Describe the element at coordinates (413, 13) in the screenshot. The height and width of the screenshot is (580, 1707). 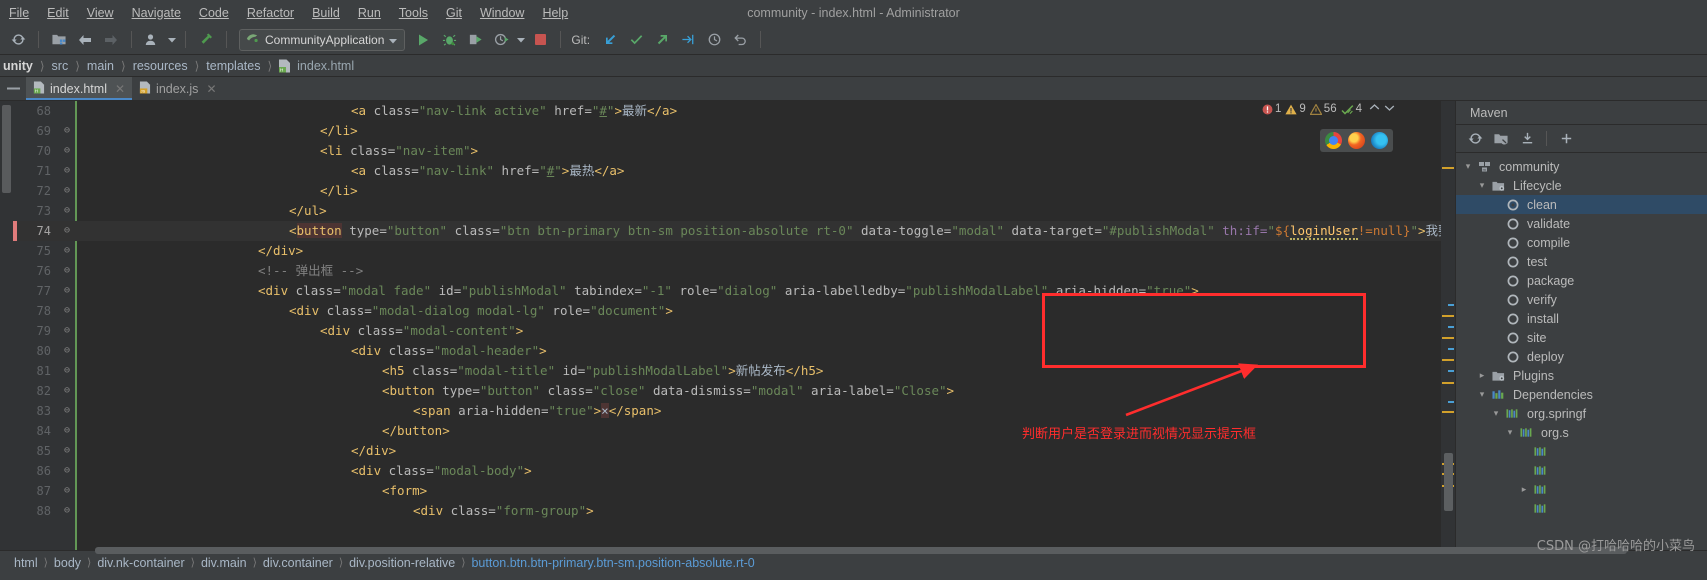
I see `menu-item-tools: Tools` at that location.